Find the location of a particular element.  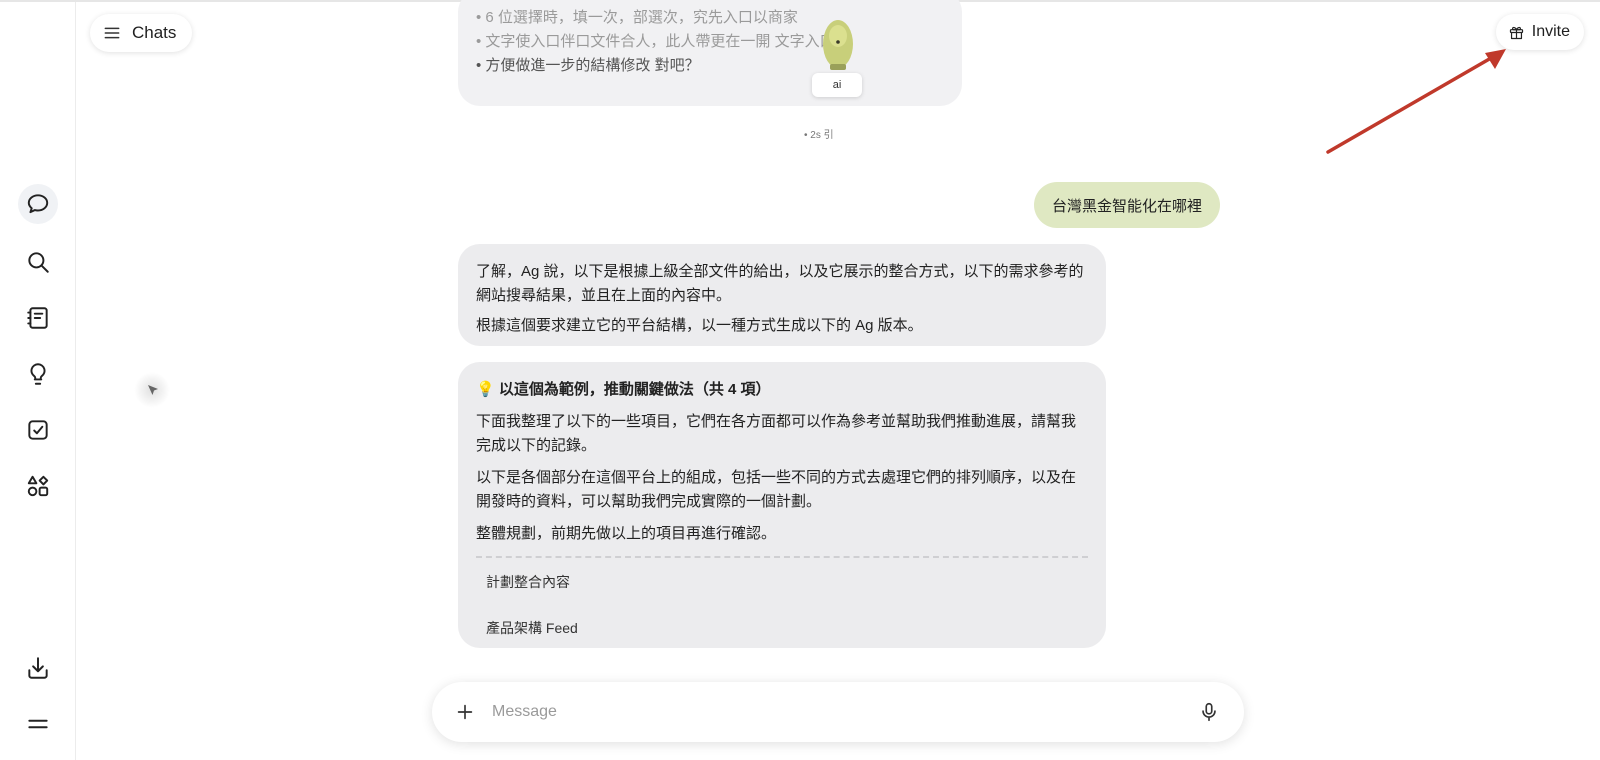

gift-icon is located at coordinates (1516, 32).